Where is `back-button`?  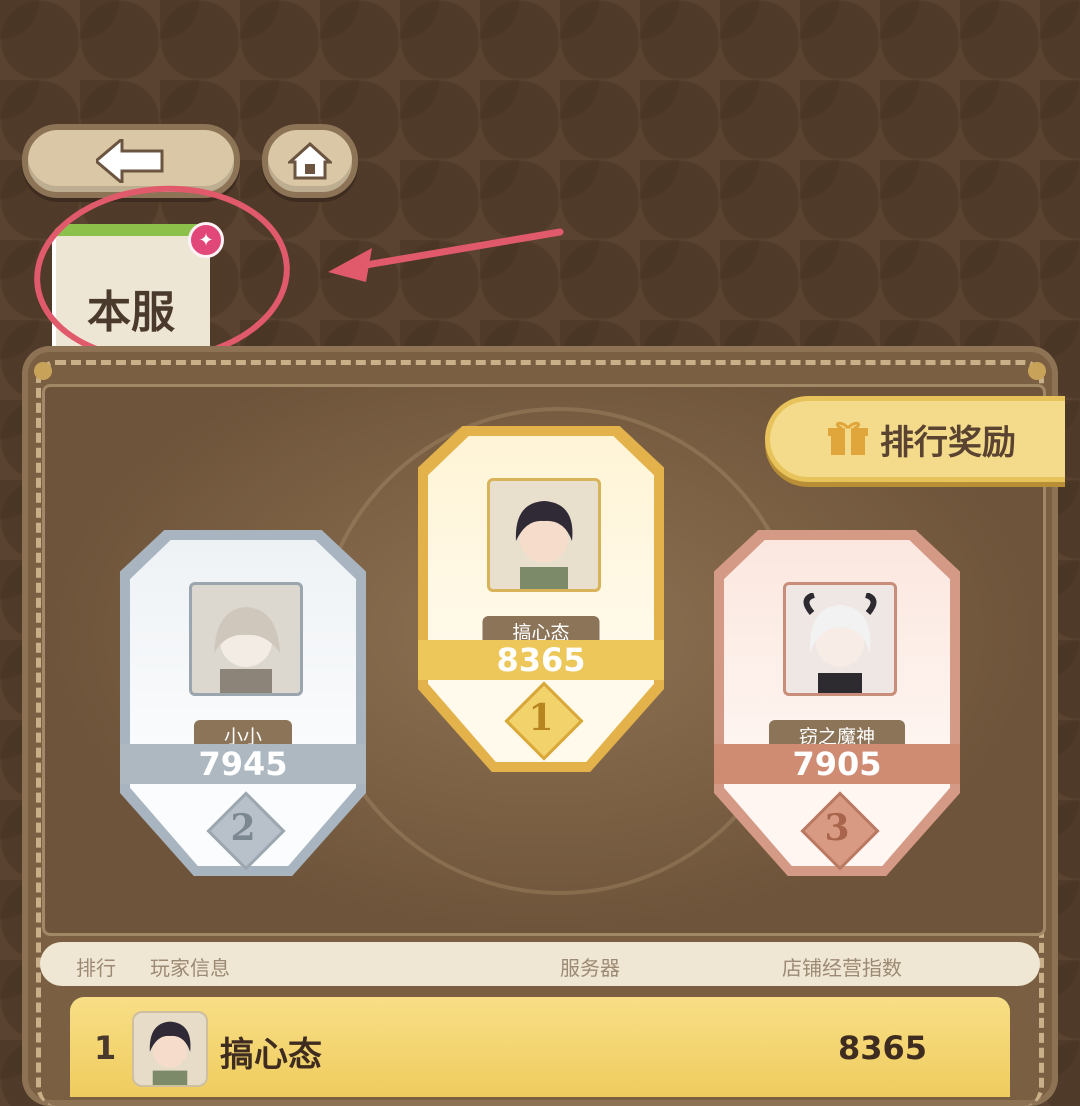
back-button is located at coordinates (131, 161).